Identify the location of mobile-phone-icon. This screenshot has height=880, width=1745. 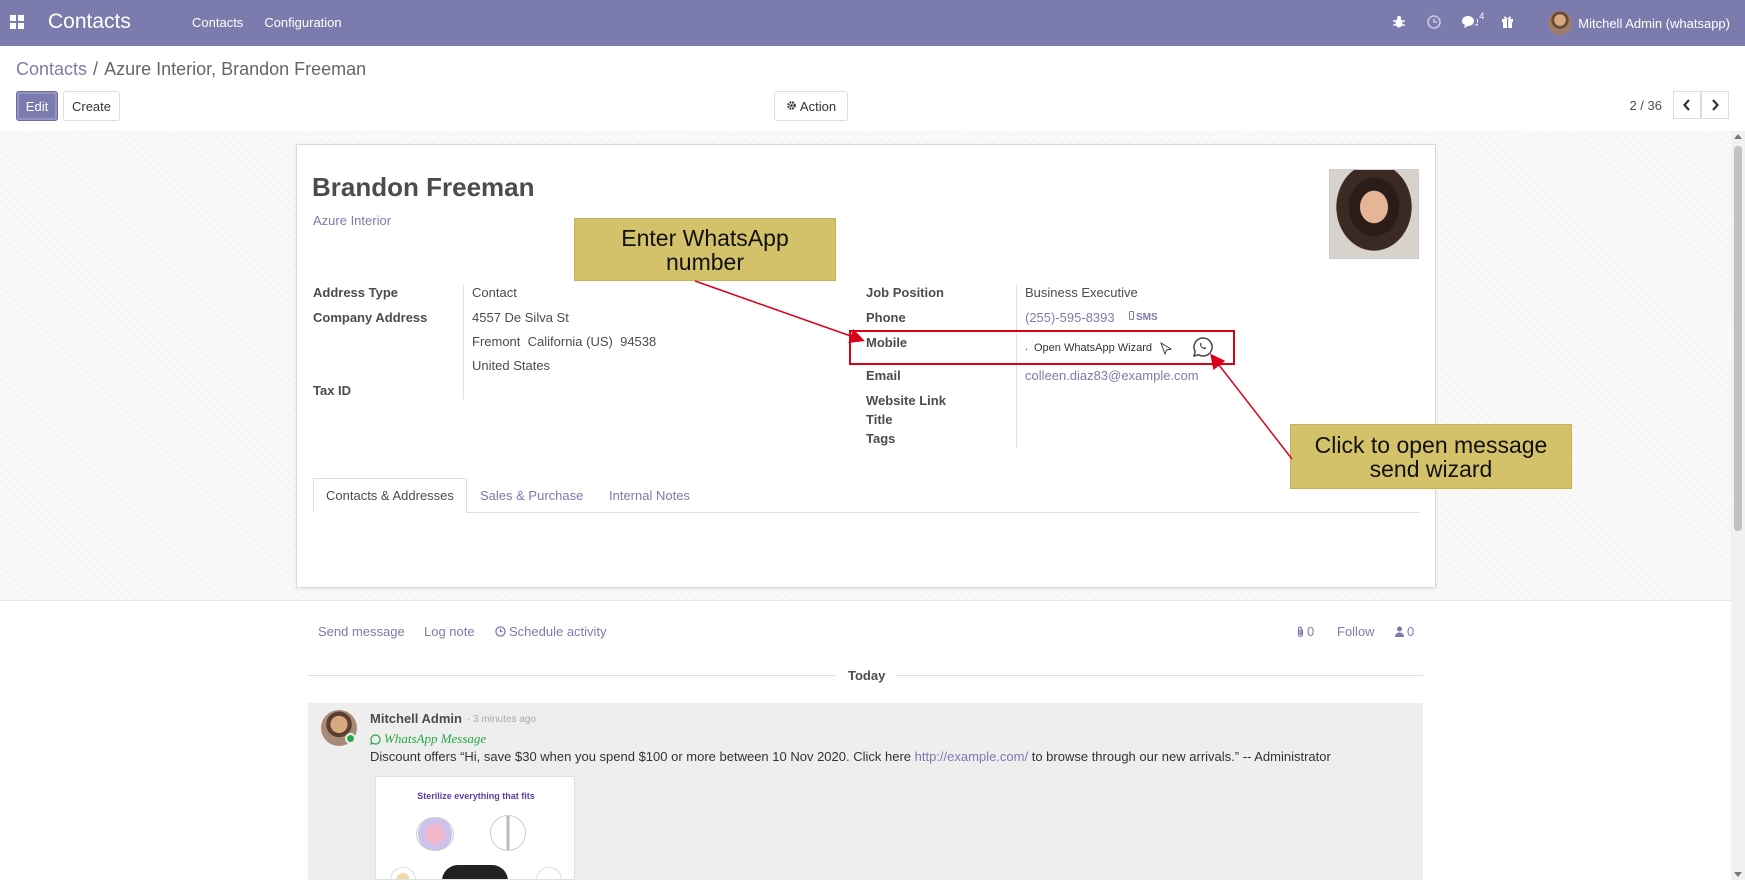
(1131, 317).